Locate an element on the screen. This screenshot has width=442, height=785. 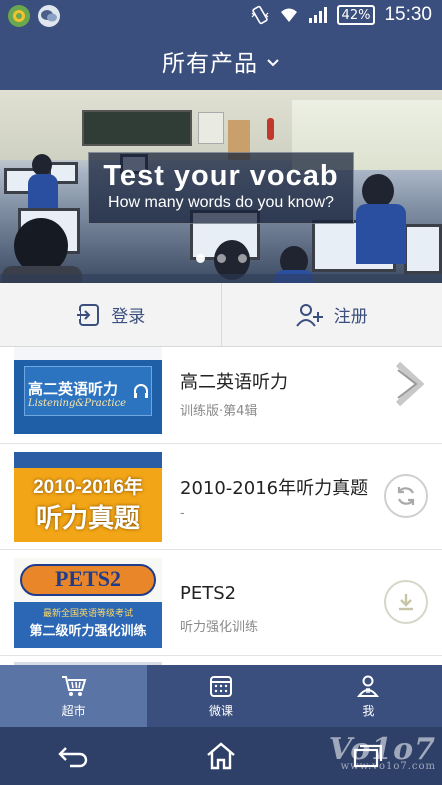
login-label: 登录 is located at coordinates (128, 317).